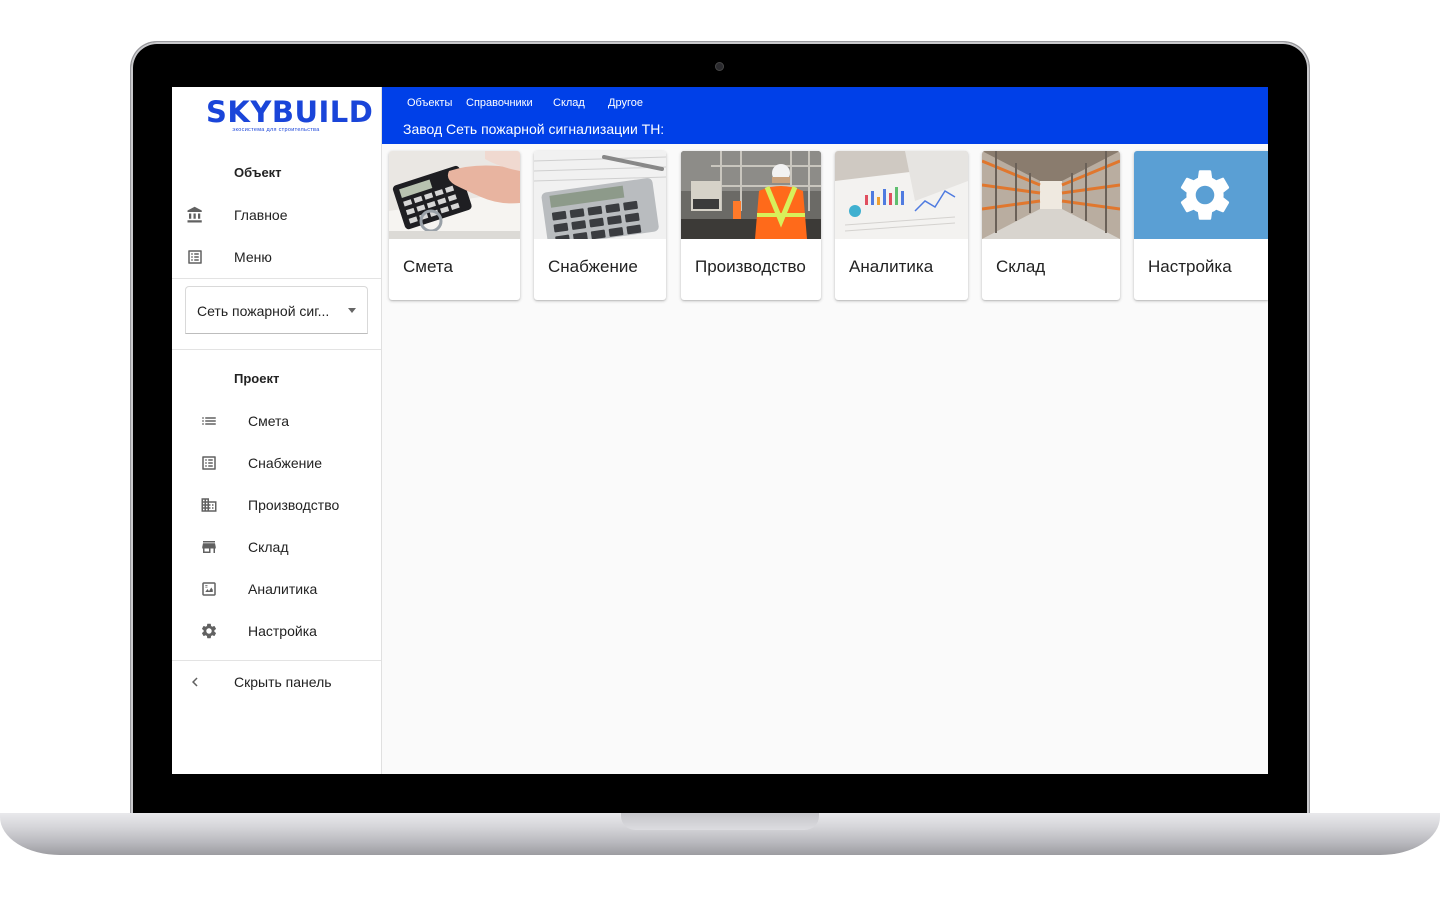  I want to click on sidebar-item-estimate: Смета, so click(276, 421).